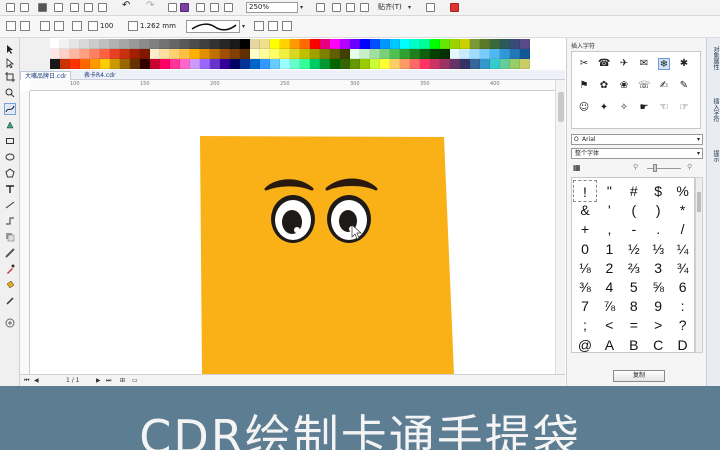  I want to click on zoom-dropdown-icon: ▾, so click(303, 7).